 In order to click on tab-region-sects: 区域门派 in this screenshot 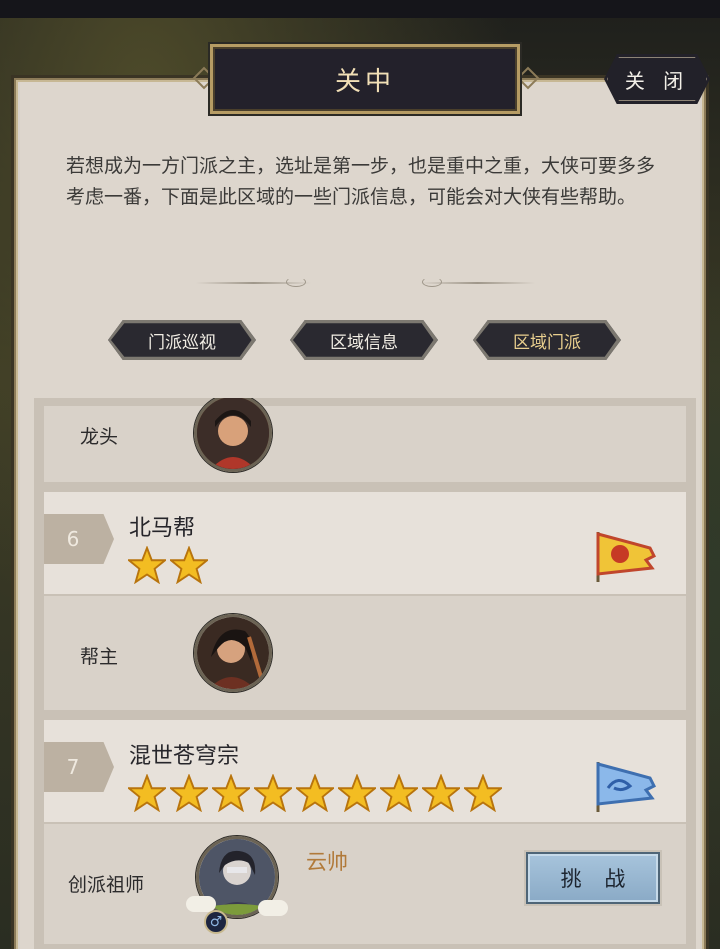, I will do `click(547, 340)`.